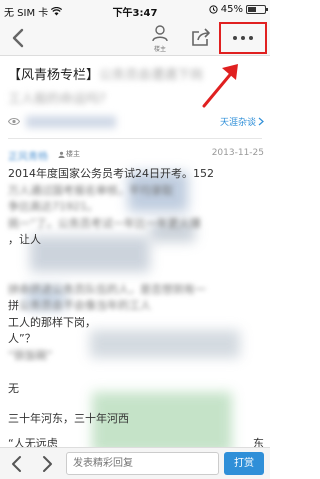 This screenshot has width=320, height=479. I want to click on body-line: 无, so click(13, 388).